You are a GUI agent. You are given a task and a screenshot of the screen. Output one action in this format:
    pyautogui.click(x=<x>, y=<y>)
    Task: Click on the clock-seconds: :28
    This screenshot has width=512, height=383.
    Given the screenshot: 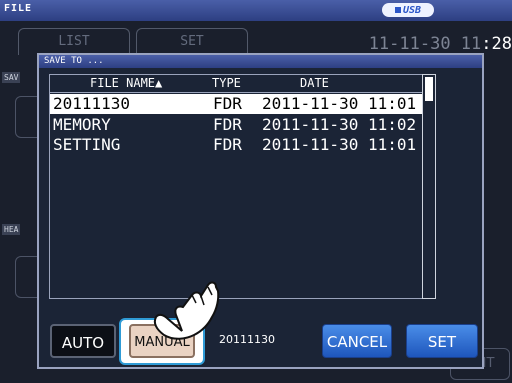 What is the action you would take?
    pyautogui.click(x=496, y=44)
    